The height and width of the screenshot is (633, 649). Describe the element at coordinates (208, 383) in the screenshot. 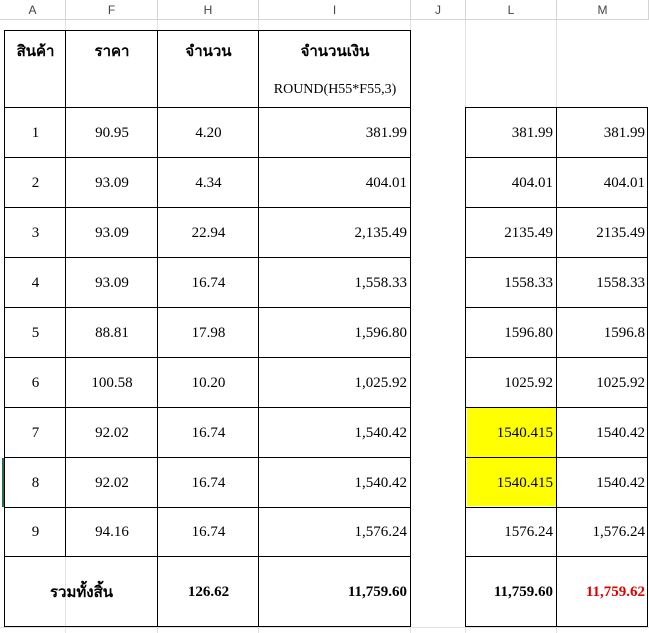

I see `cell-quantity: 10.20` at that location.